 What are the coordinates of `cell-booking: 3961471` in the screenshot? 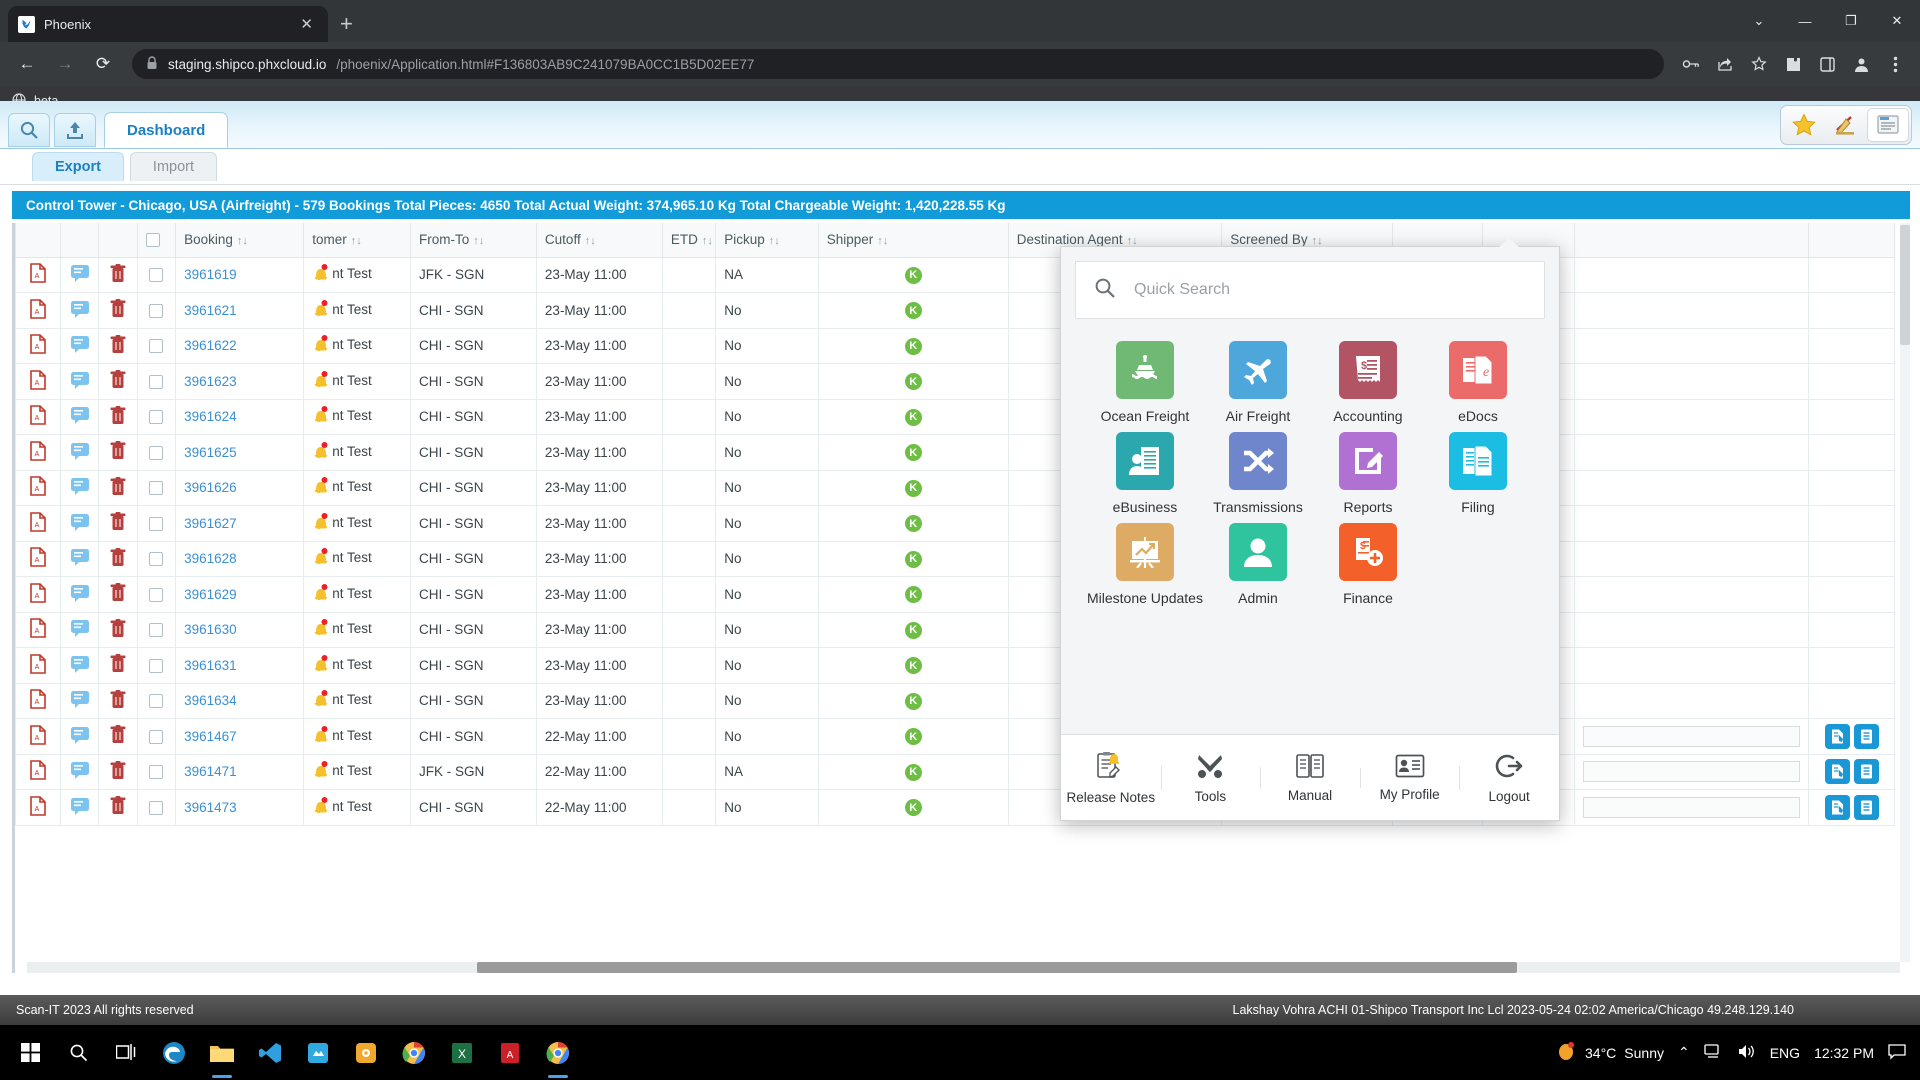 It's located at (240, 771).